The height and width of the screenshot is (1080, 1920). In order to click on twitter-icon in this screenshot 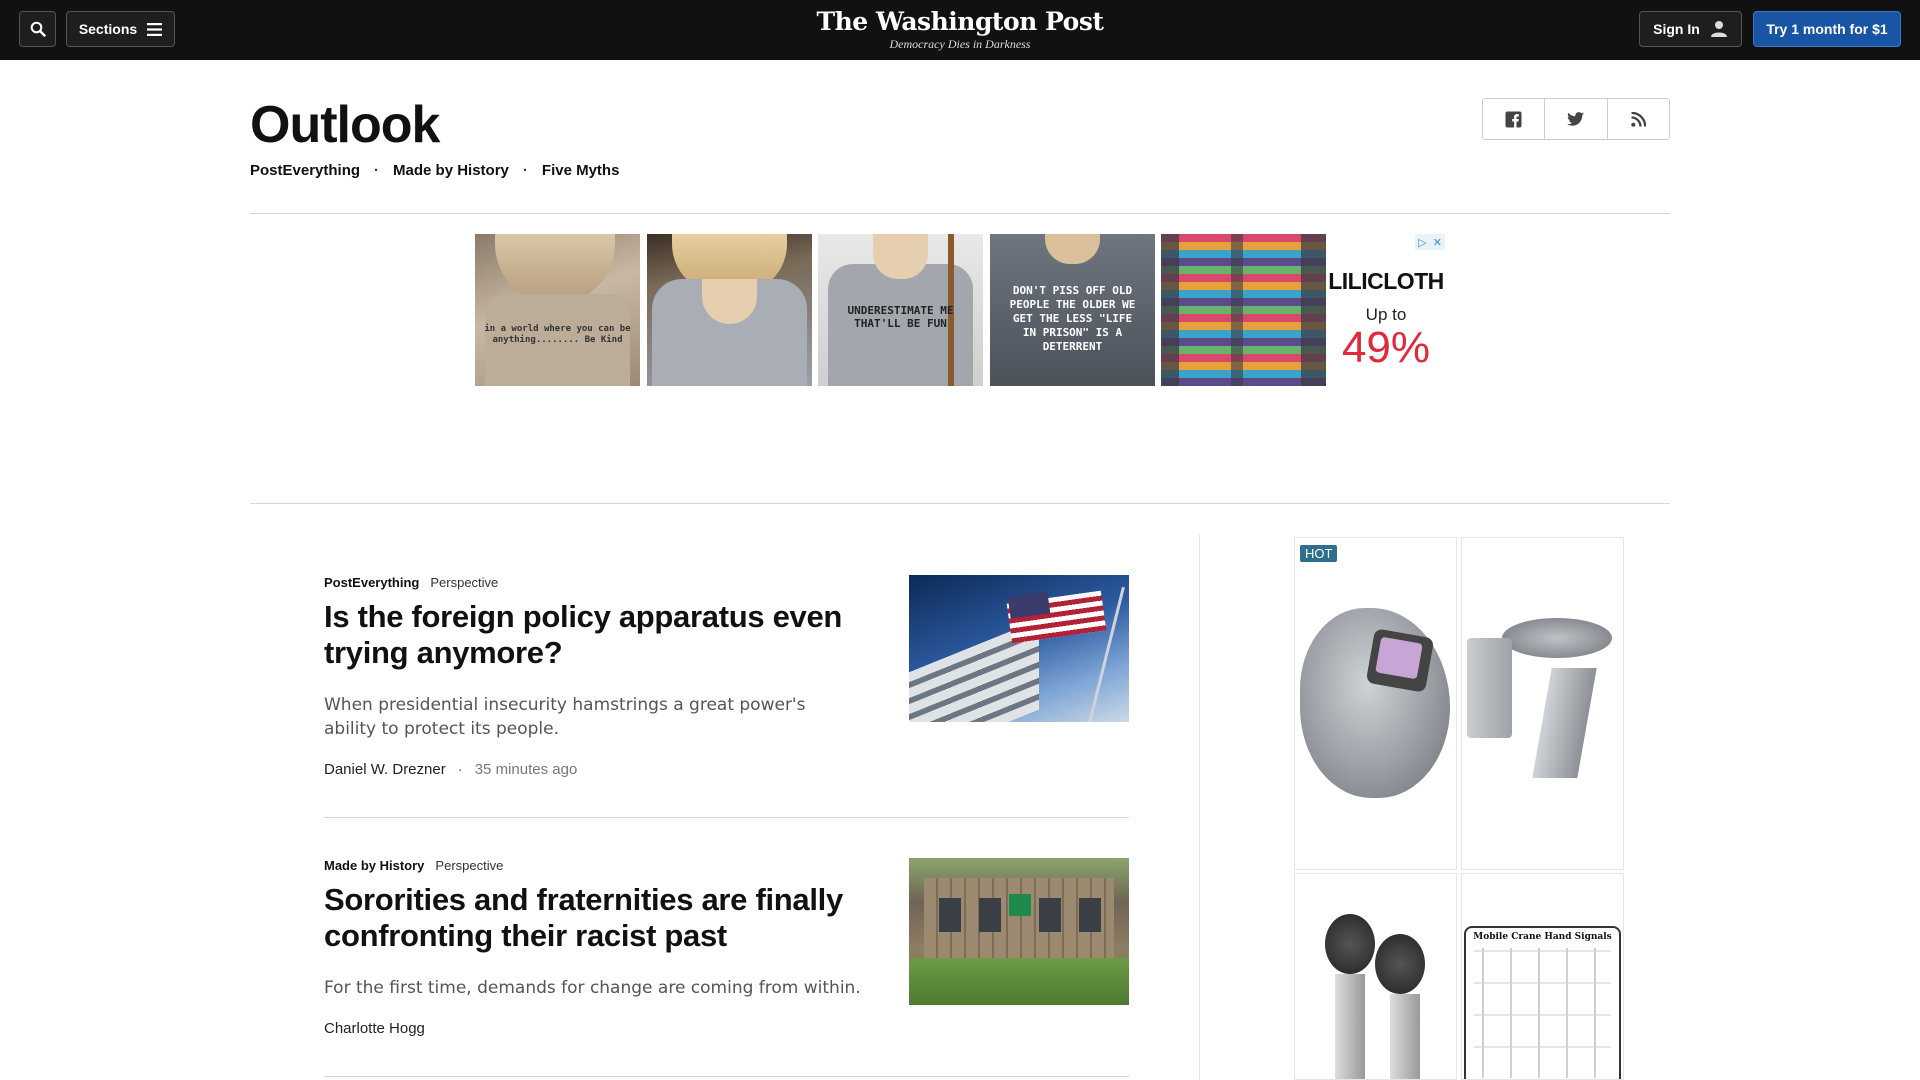, I will do `click(1576, 119)`.